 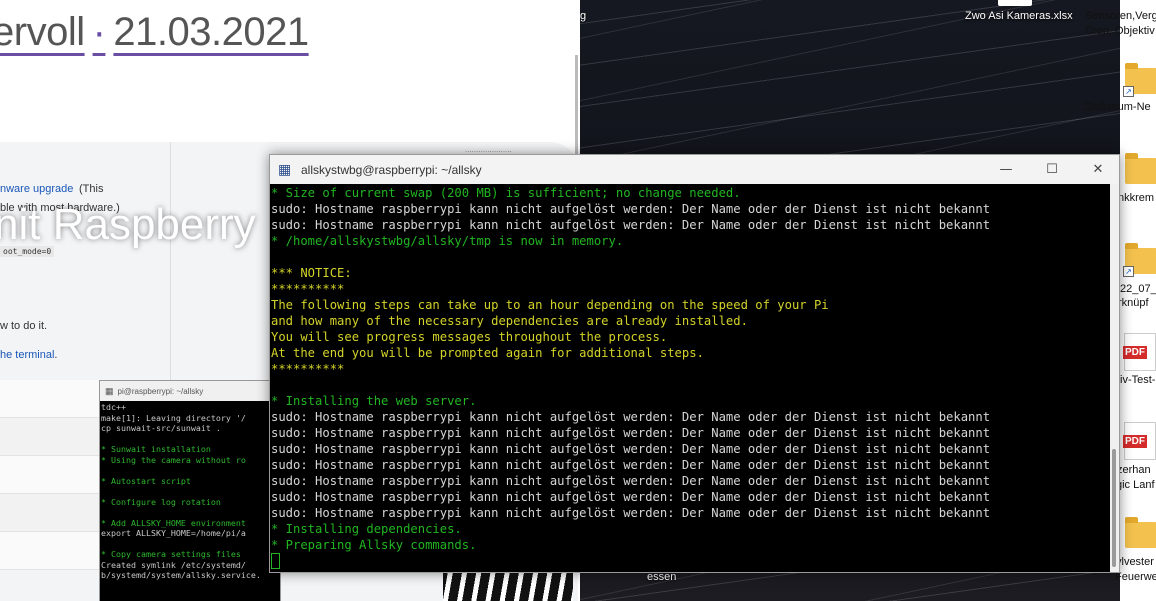 I want to click on embedded-terminal-line: tdc++, so click(x=113, y=407).